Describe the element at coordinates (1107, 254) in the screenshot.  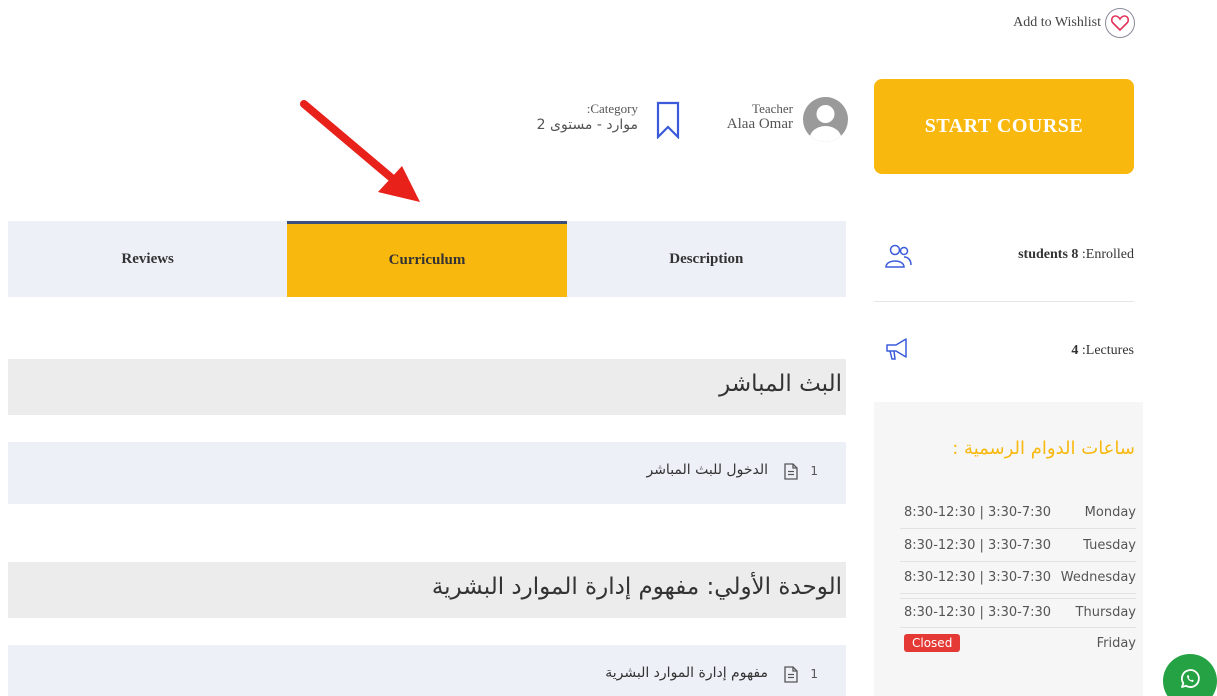
I see `enrolled-label: :Enrolled` at that location.